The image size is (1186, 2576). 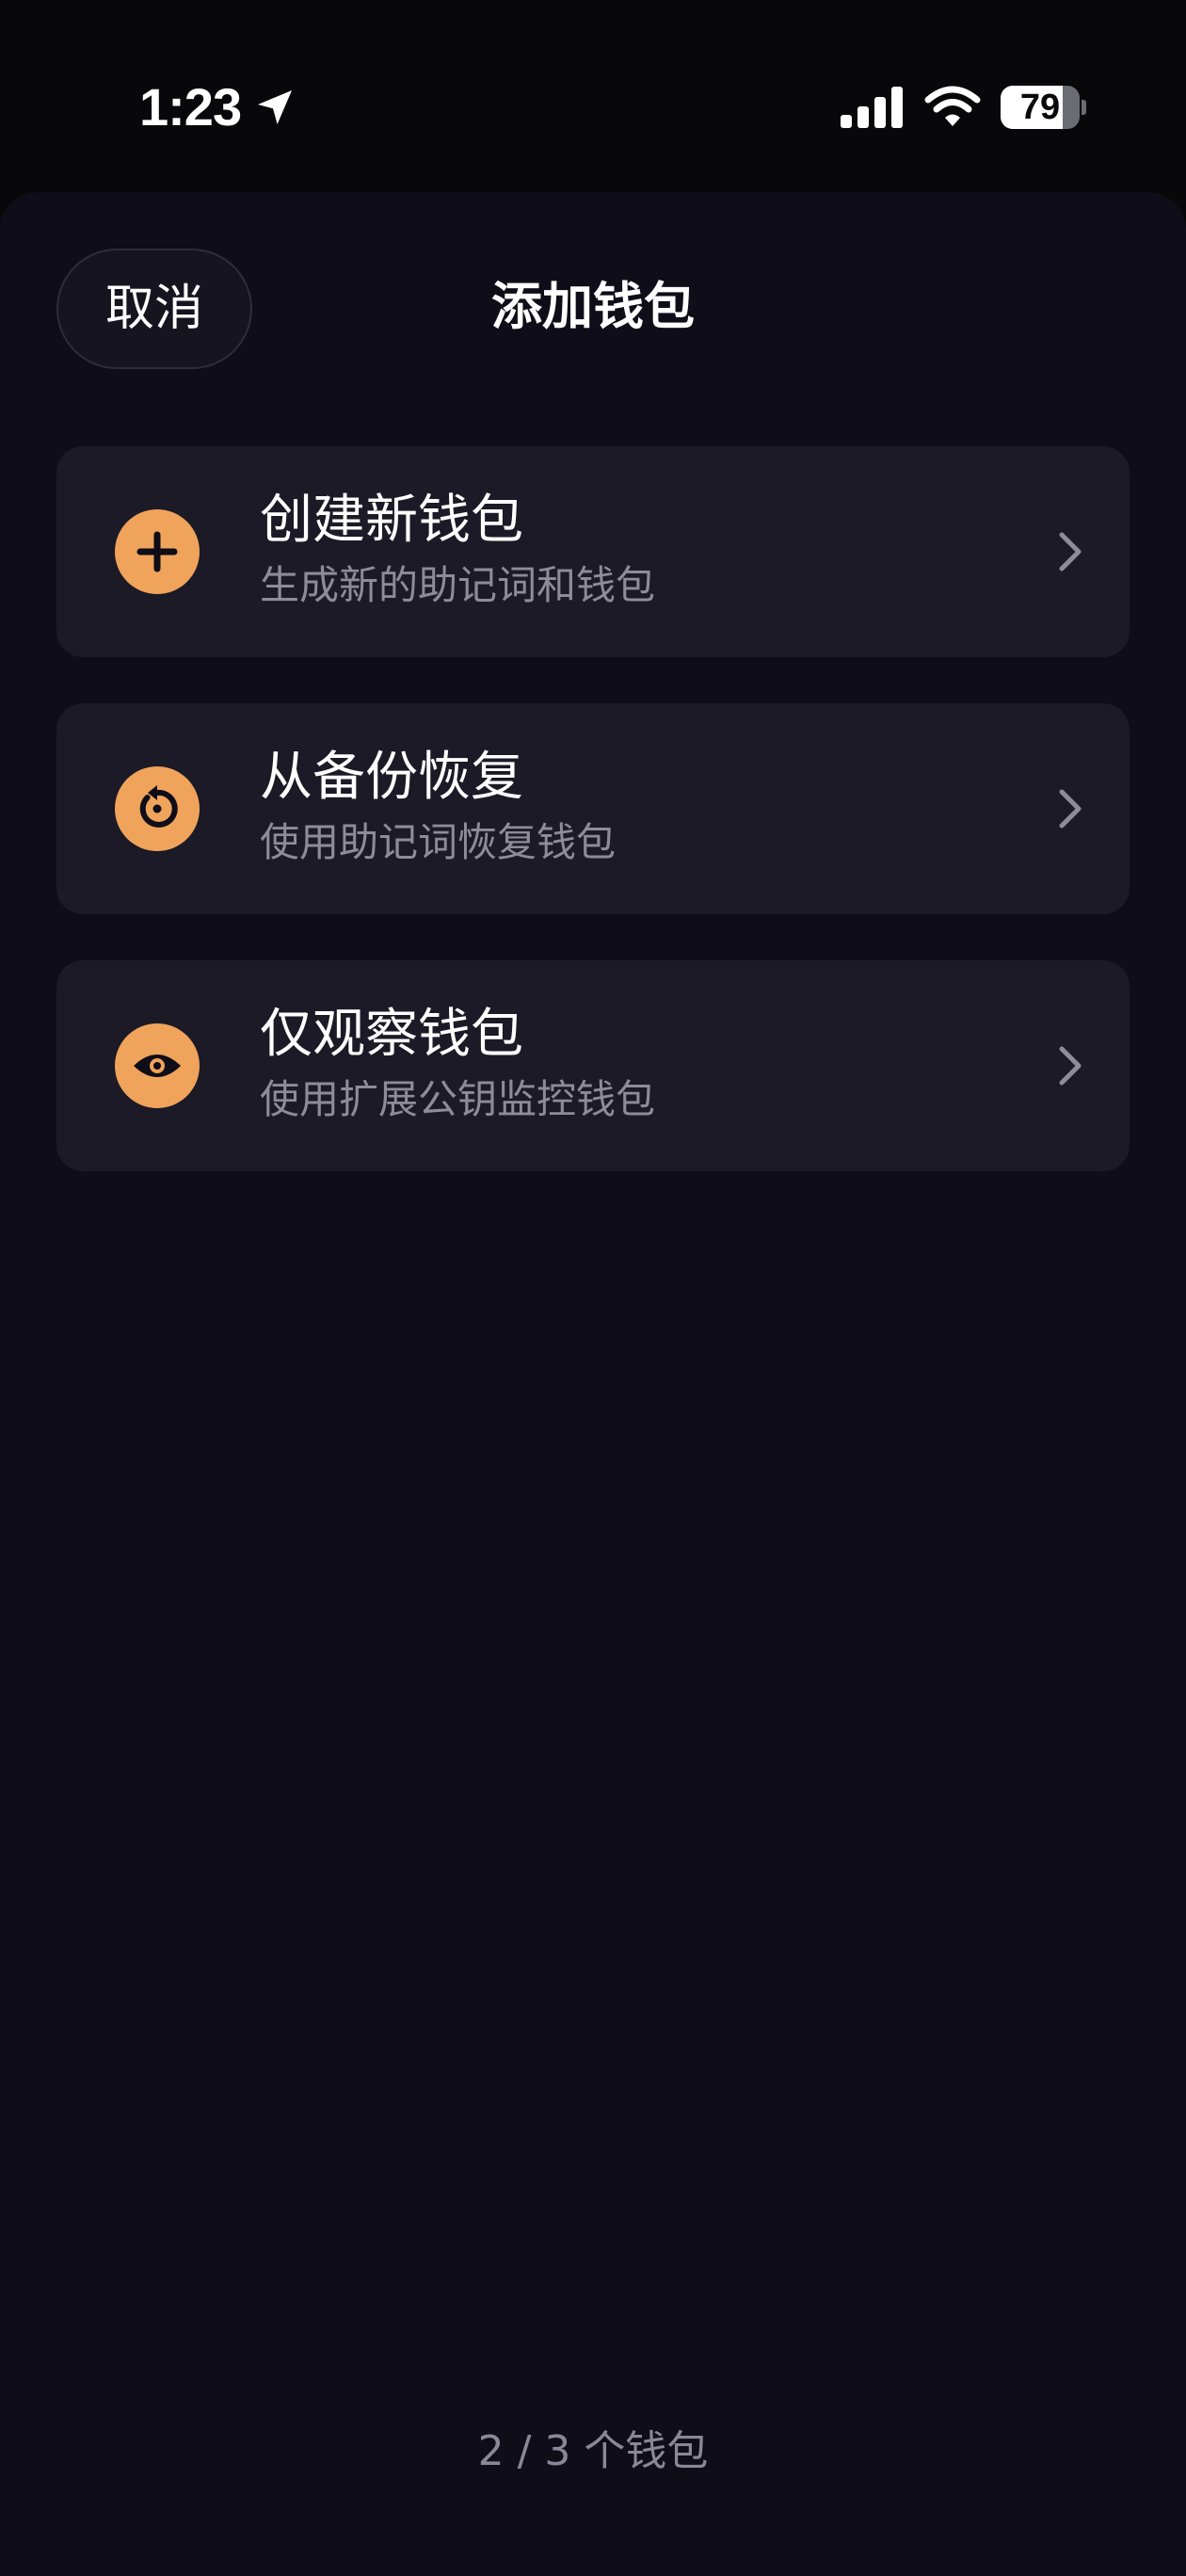 What do you see at coordinates (458, 585) in the screenshot?
I see `option-subtitle: 生成新的助记词和钱包` at bounding box center [458, 585].